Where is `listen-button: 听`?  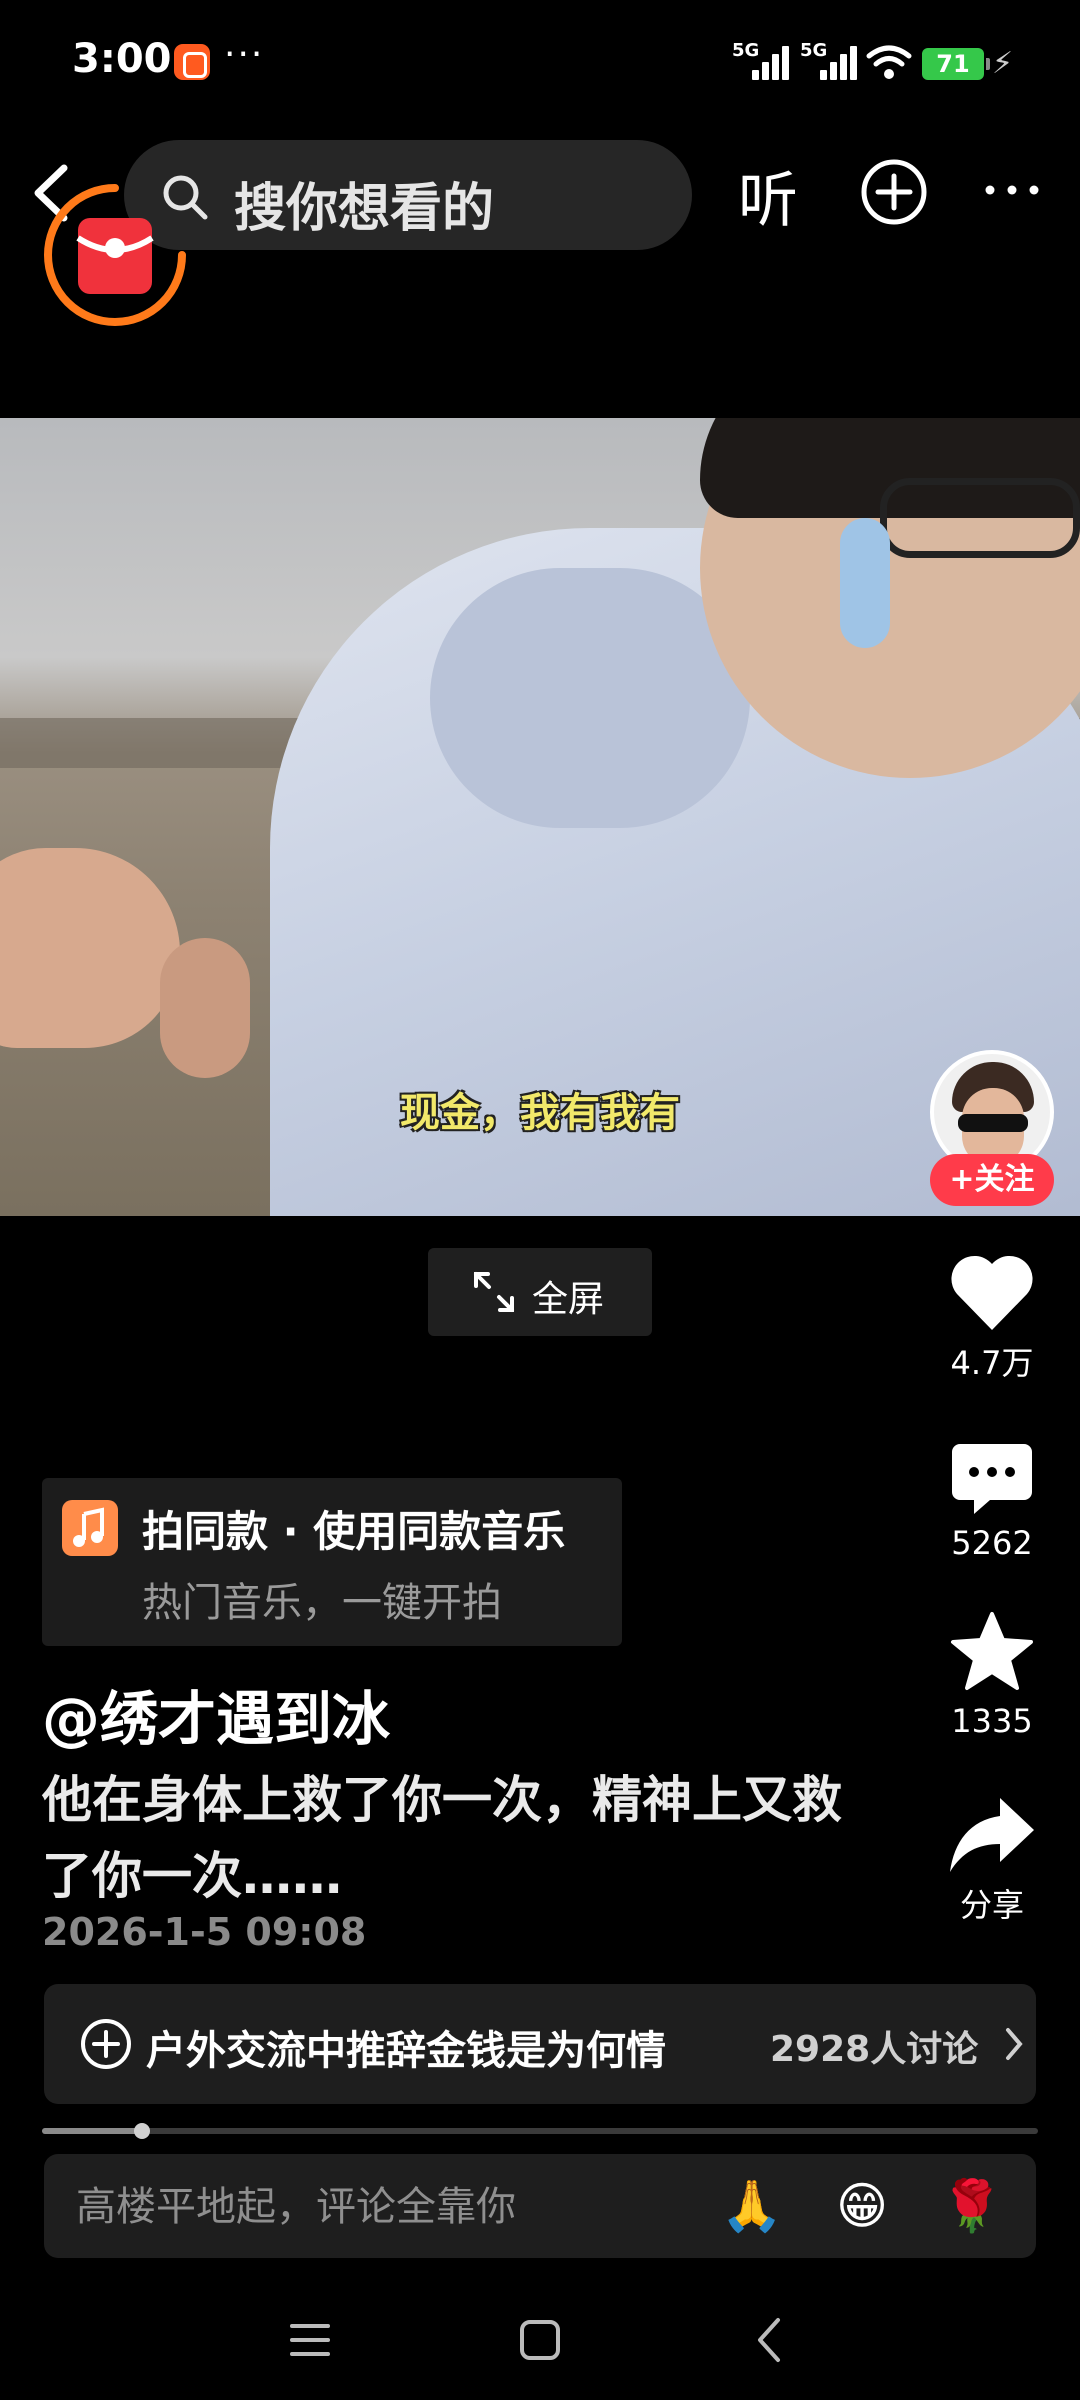 listen-button: 听 is located at coordinates (768, 195).